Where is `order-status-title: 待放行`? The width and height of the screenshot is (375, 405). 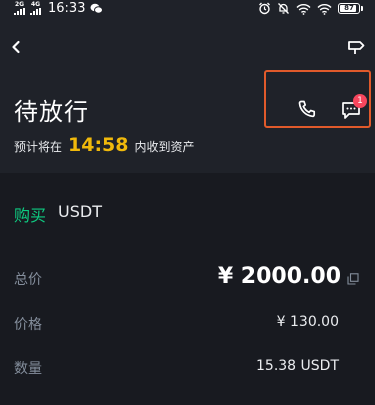
order-status-title: 待放行 is located at coordinates (51, 112).